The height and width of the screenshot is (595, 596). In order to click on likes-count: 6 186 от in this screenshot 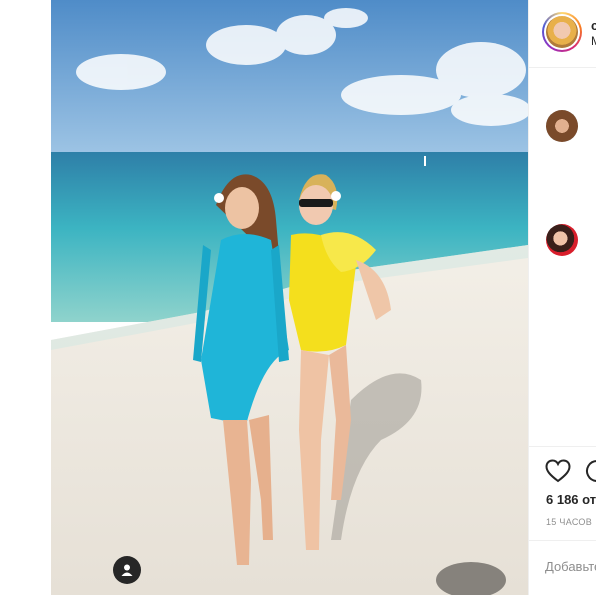, I will do `click(571, 499)`.